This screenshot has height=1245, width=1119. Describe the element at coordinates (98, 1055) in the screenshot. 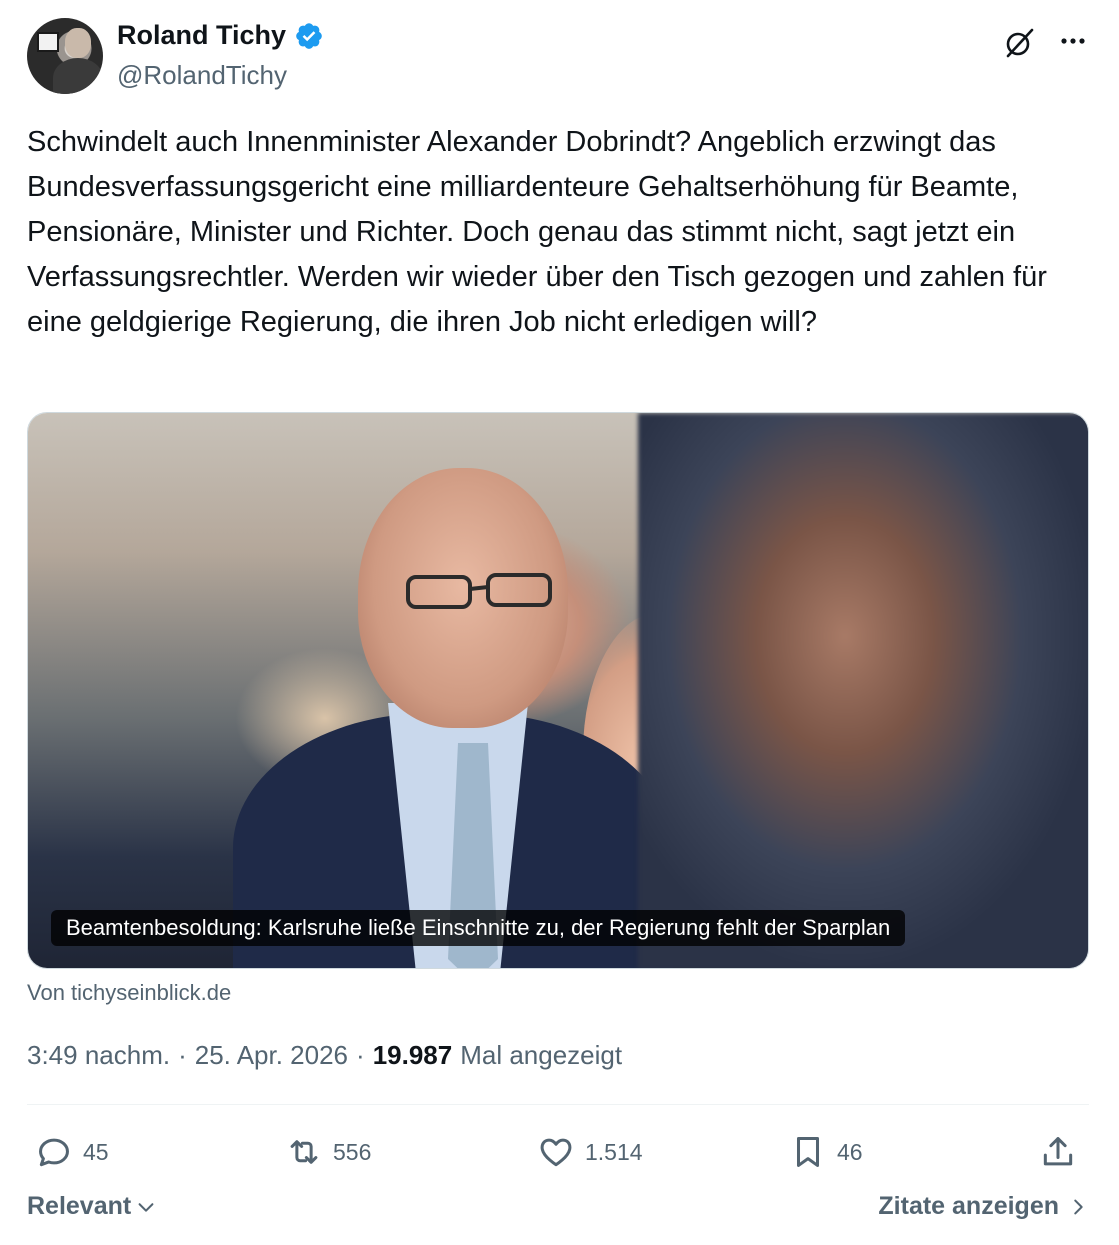

I see `tweet-time: 3:49 nachm.` at that location.